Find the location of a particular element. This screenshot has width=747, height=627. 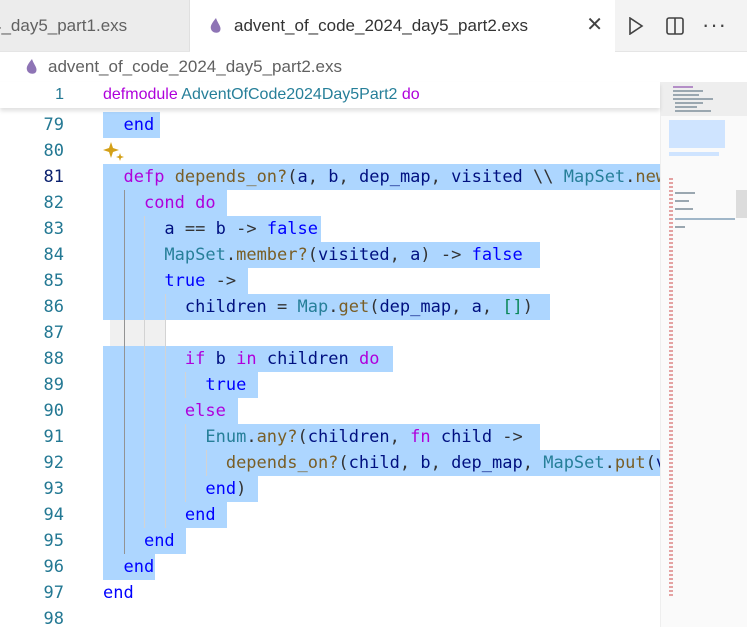

line-number: 93 is located at coordinates (53, 489).